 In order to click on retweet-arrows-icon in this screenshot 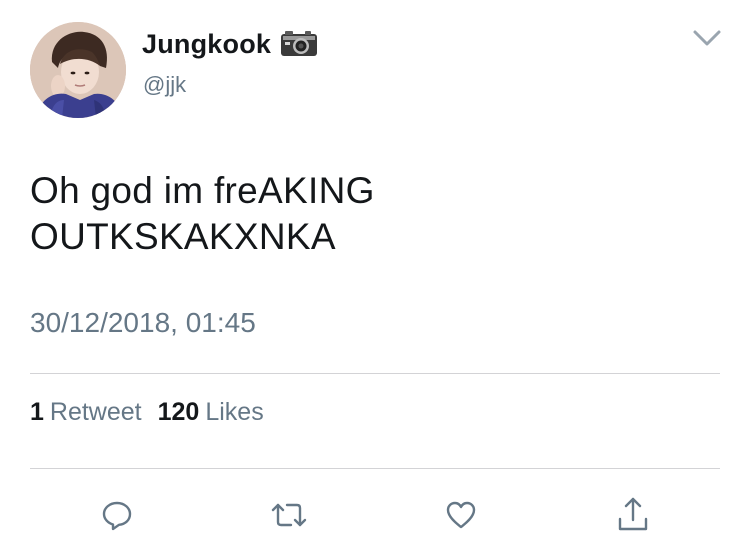, I will do `click(289, 515)`.